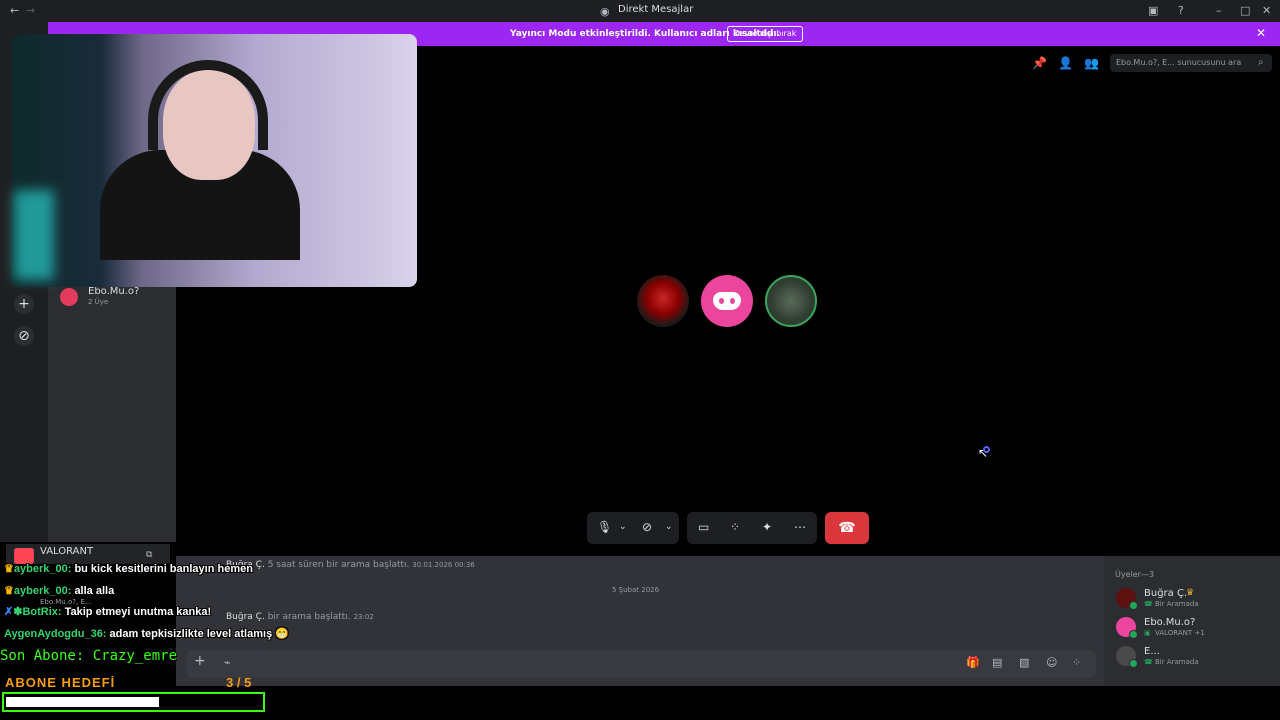 Image resolution: width=1280 pixels, height=720 pixels. Describe the element at coordinates (1039, 63) in the screenshot. I see `pin-icon: 📌` at that location.